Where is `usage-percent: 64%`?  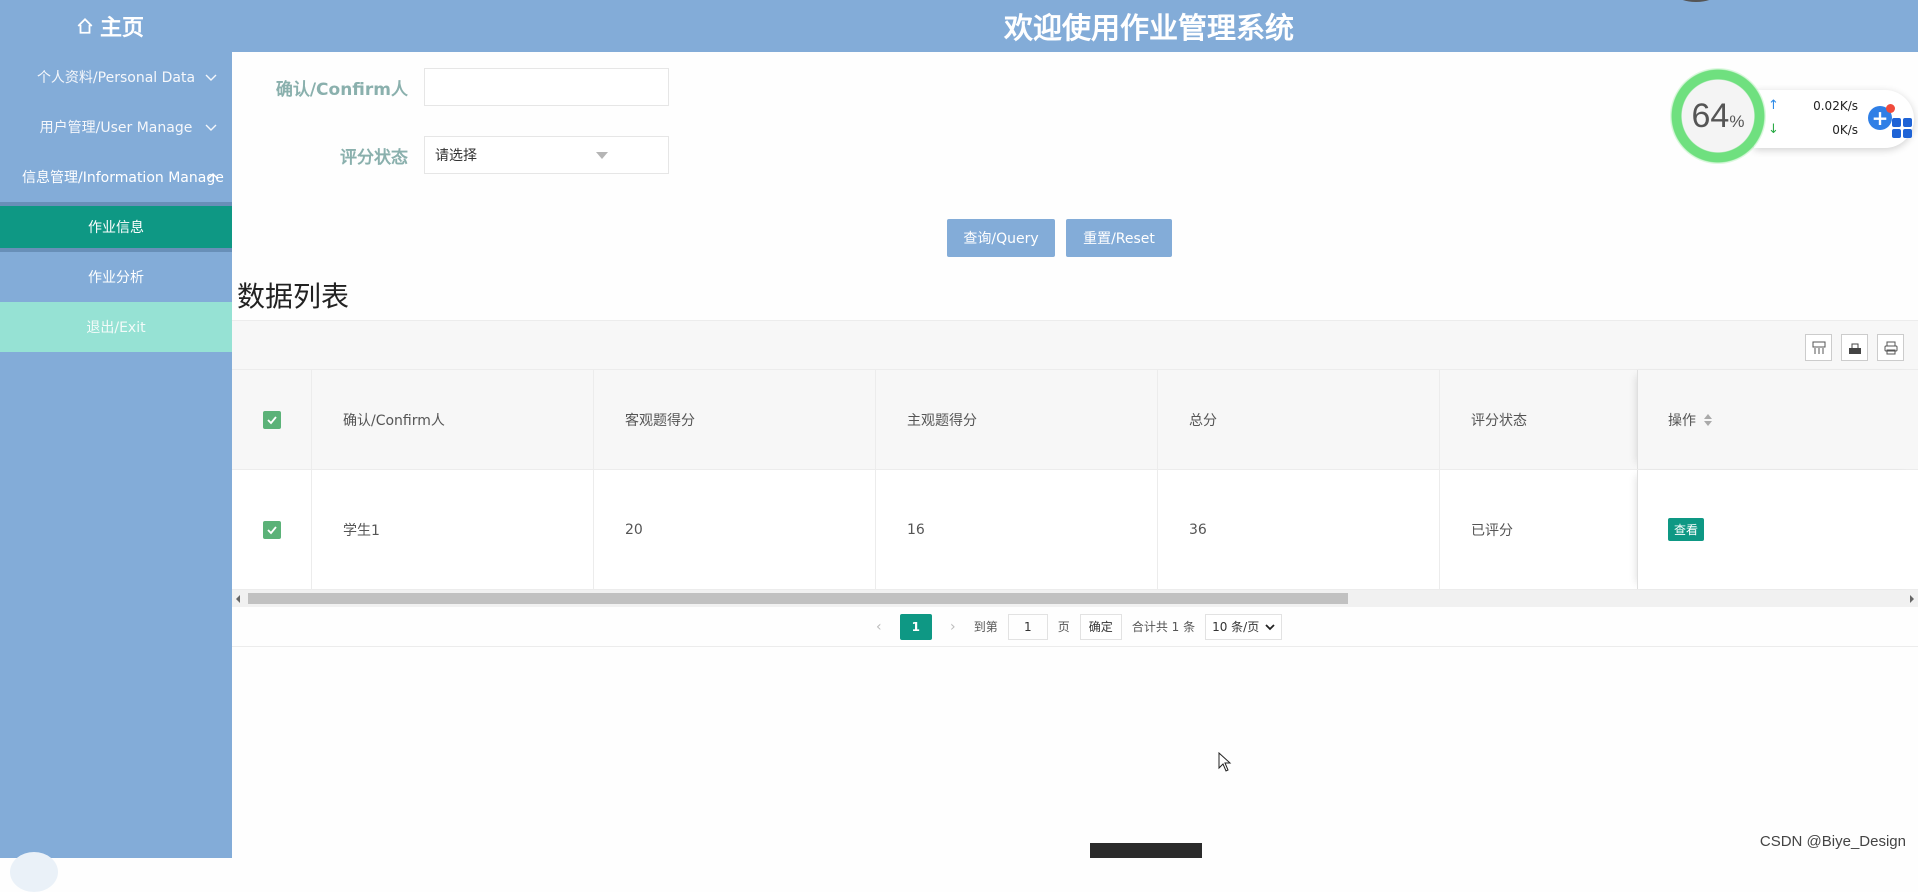
usage-percent: 64% is located at coordinates (1718, 116).